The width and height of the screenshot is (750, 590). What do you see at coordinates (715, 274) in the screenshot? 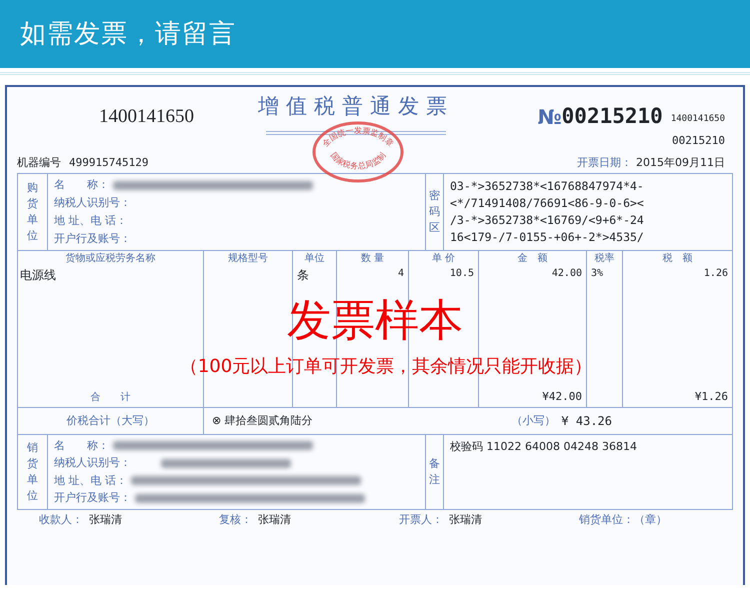
I see `table-cell-text: 1.26` at bounding box center [715, 274].